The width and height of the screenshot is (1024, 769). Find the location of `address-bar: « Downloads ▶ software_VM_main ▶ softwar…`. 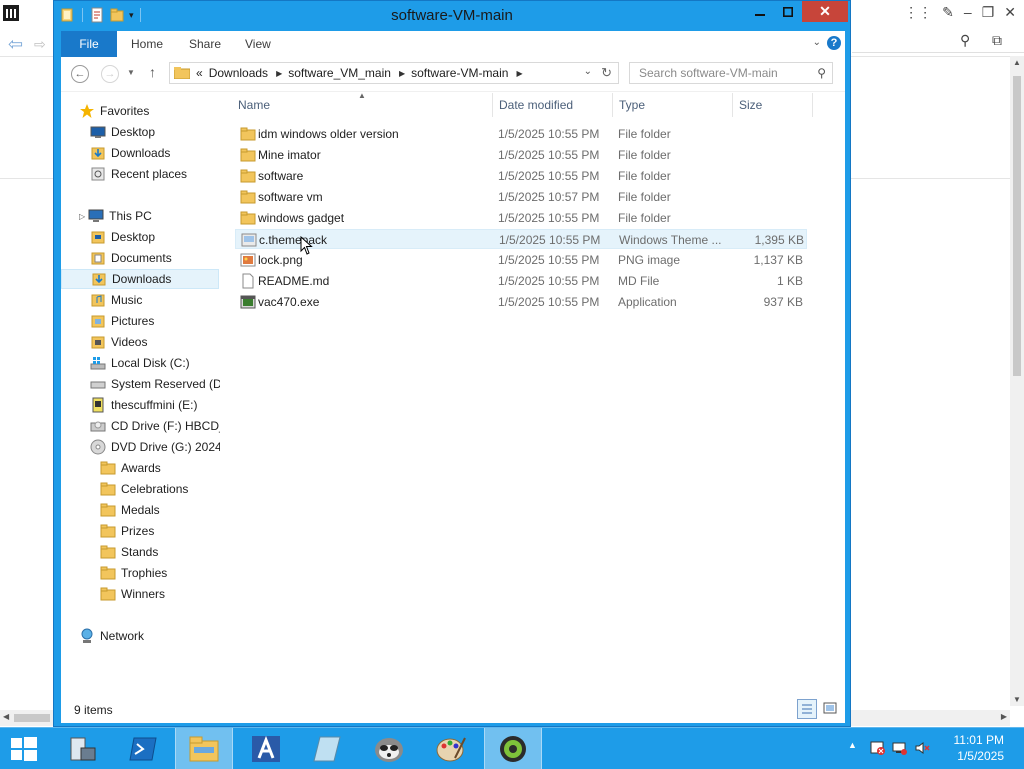

address-bar: « Downloads ▶ software_VM_main ▶ softwar… is located at coordinates (394, 73).